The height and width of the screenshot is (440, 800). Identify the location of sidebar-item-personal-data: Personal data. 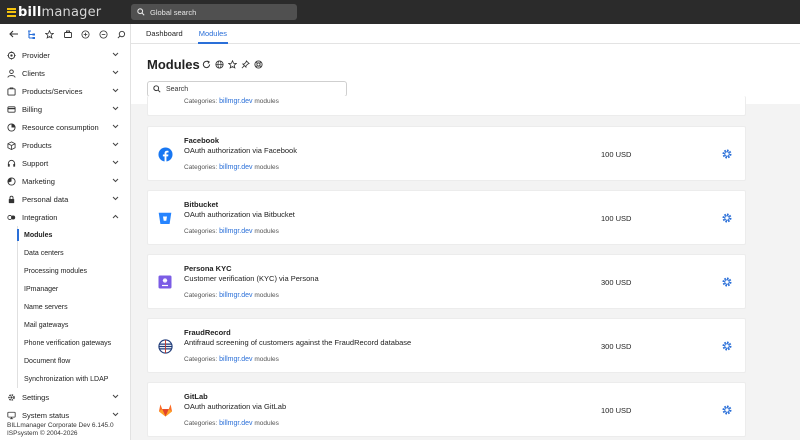
(65, 199).